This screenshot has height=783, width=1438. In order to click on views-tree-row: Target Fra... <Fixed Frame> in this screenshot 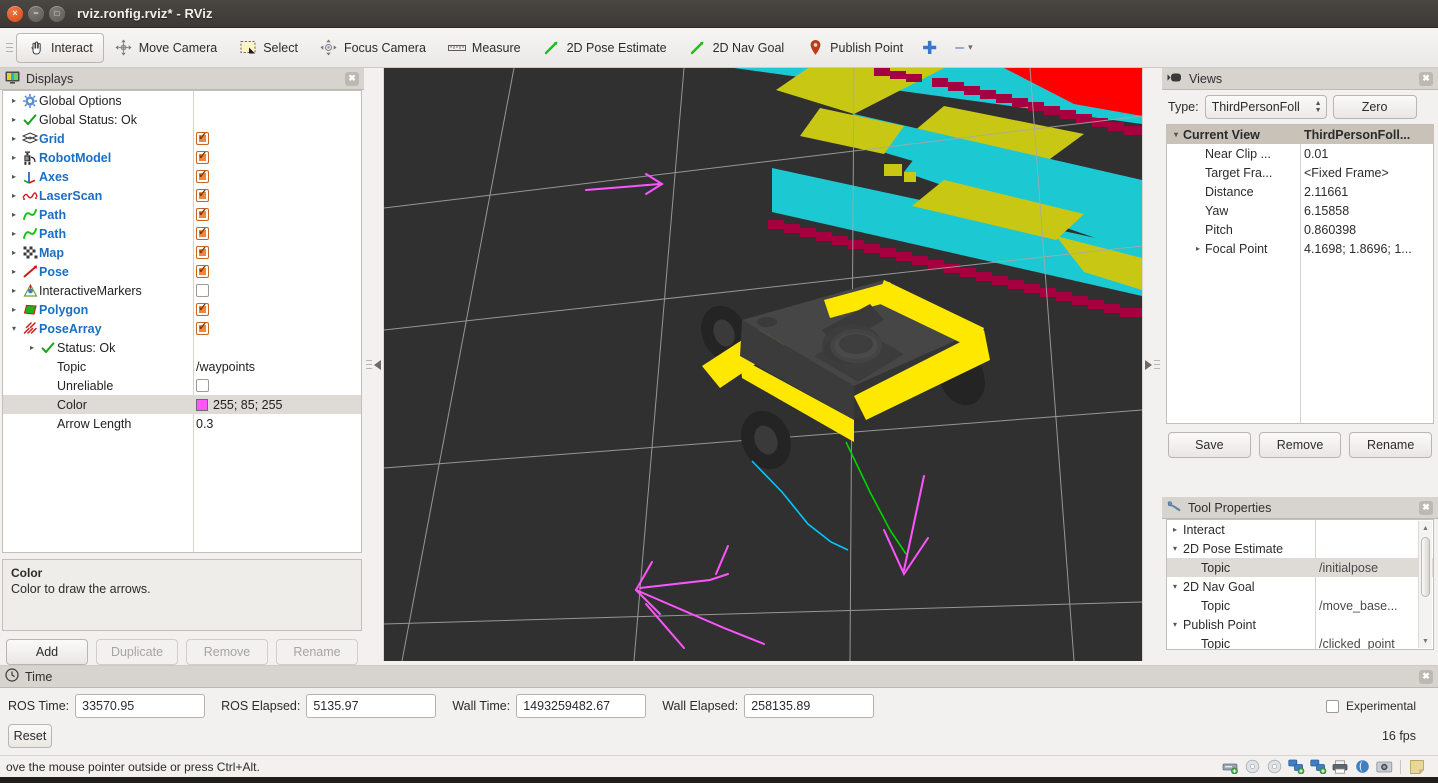, I will do `click(1300, 172)`.